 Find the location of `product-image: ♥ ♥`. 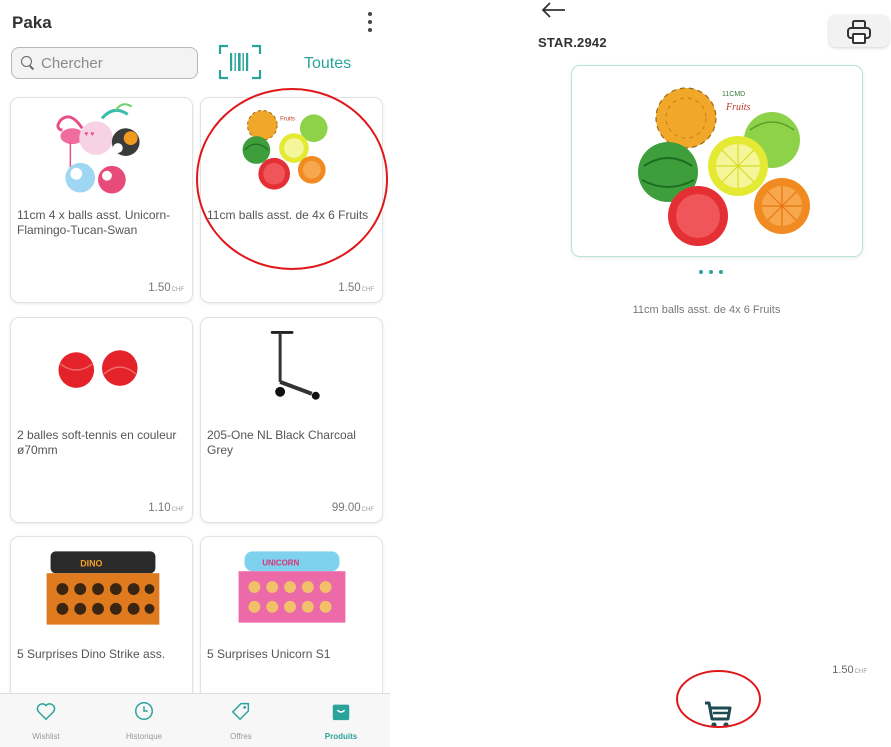

product-image: ♥ ♥ is located at coordinates (98, 148).